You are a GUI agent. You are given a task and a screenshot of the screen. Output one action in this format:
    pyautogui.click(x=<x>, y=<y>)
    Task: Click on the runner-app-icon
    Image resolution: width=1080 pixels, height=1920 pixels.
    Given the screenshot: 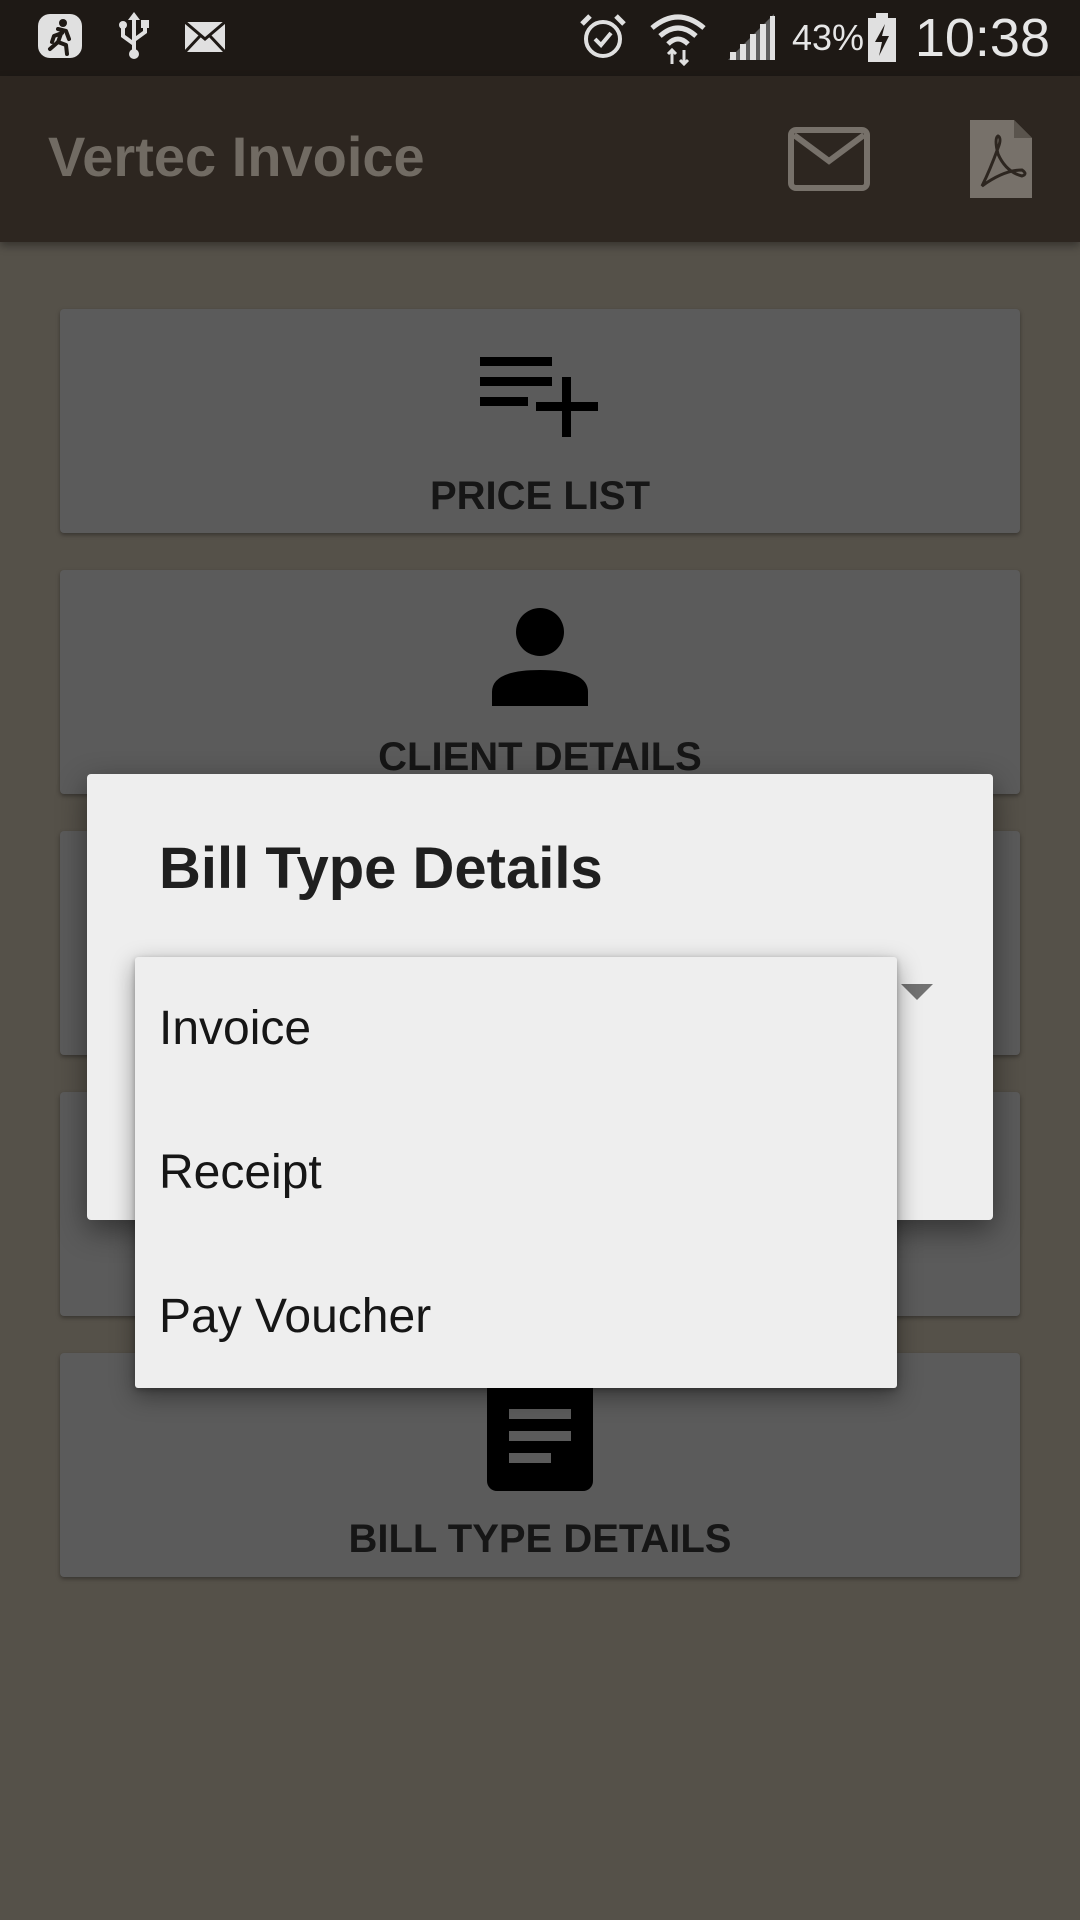 What is the action you would take?
    pyautogui.click(x=60, y=38)
    